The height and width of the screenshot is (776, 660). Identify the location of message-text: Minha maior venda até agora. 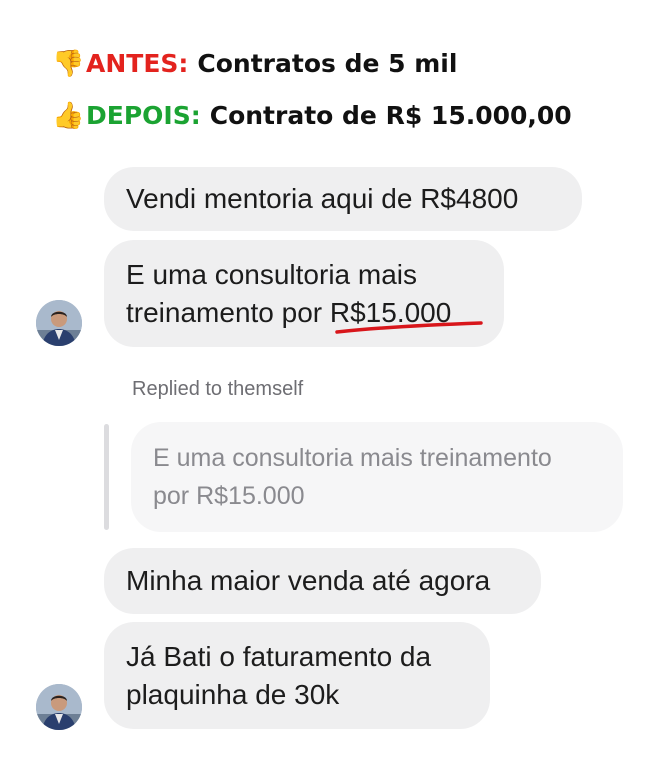
(308, 580).